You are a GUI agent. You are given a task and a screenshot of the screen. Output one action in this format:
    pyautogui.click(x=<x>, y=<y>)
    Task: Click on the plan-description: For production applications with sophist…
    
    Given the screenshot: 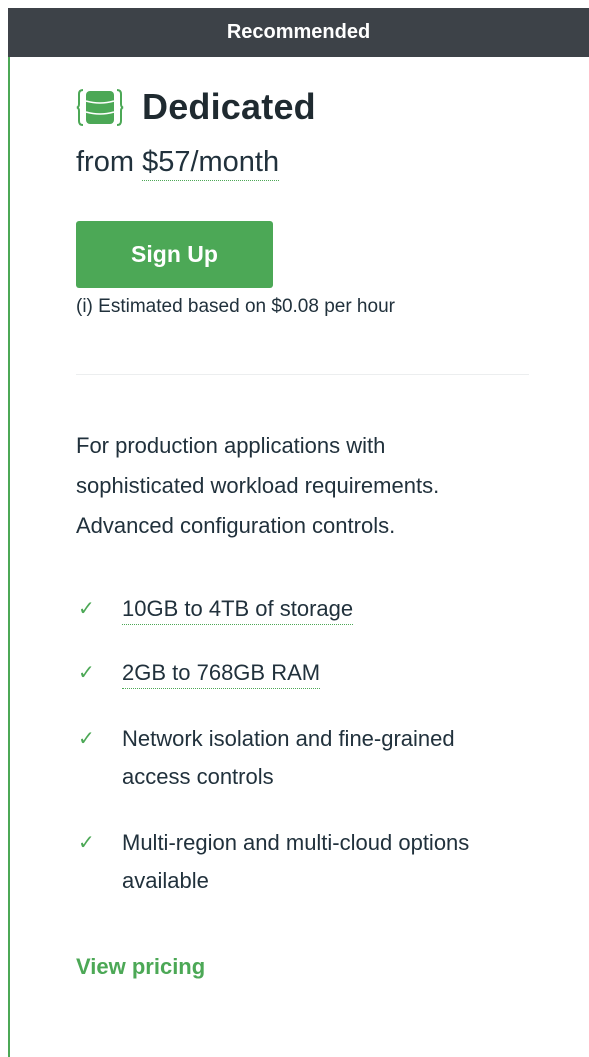 What is the action you would take?
    pyautogui.click(x=306, y=486)
    